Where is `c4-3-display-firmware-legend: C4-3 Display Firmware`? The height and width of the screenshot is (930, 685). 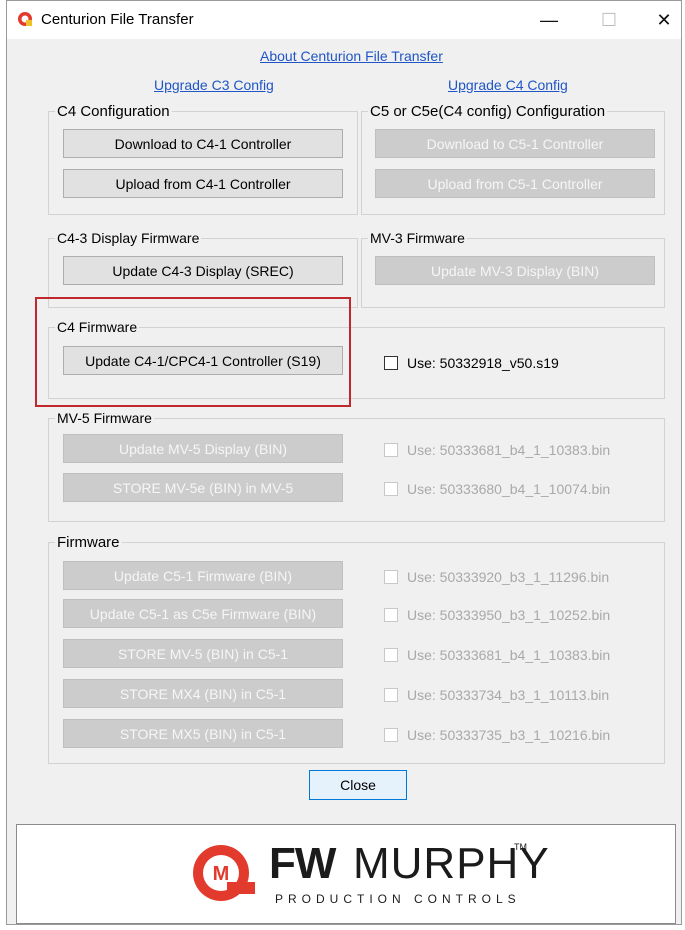 c4-3-display-firmware-legend: C4-3 Display Firmware is located at coordinates (128, 238).